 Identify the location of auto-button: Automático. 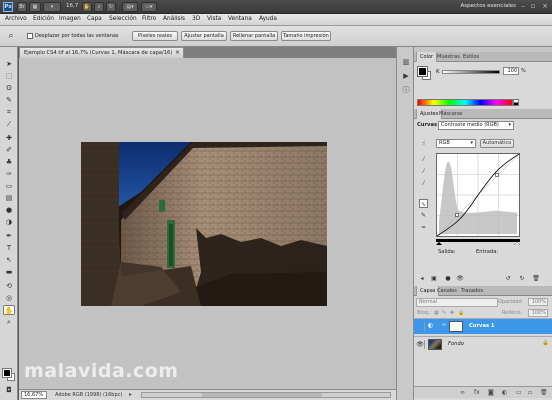
(497, 143).